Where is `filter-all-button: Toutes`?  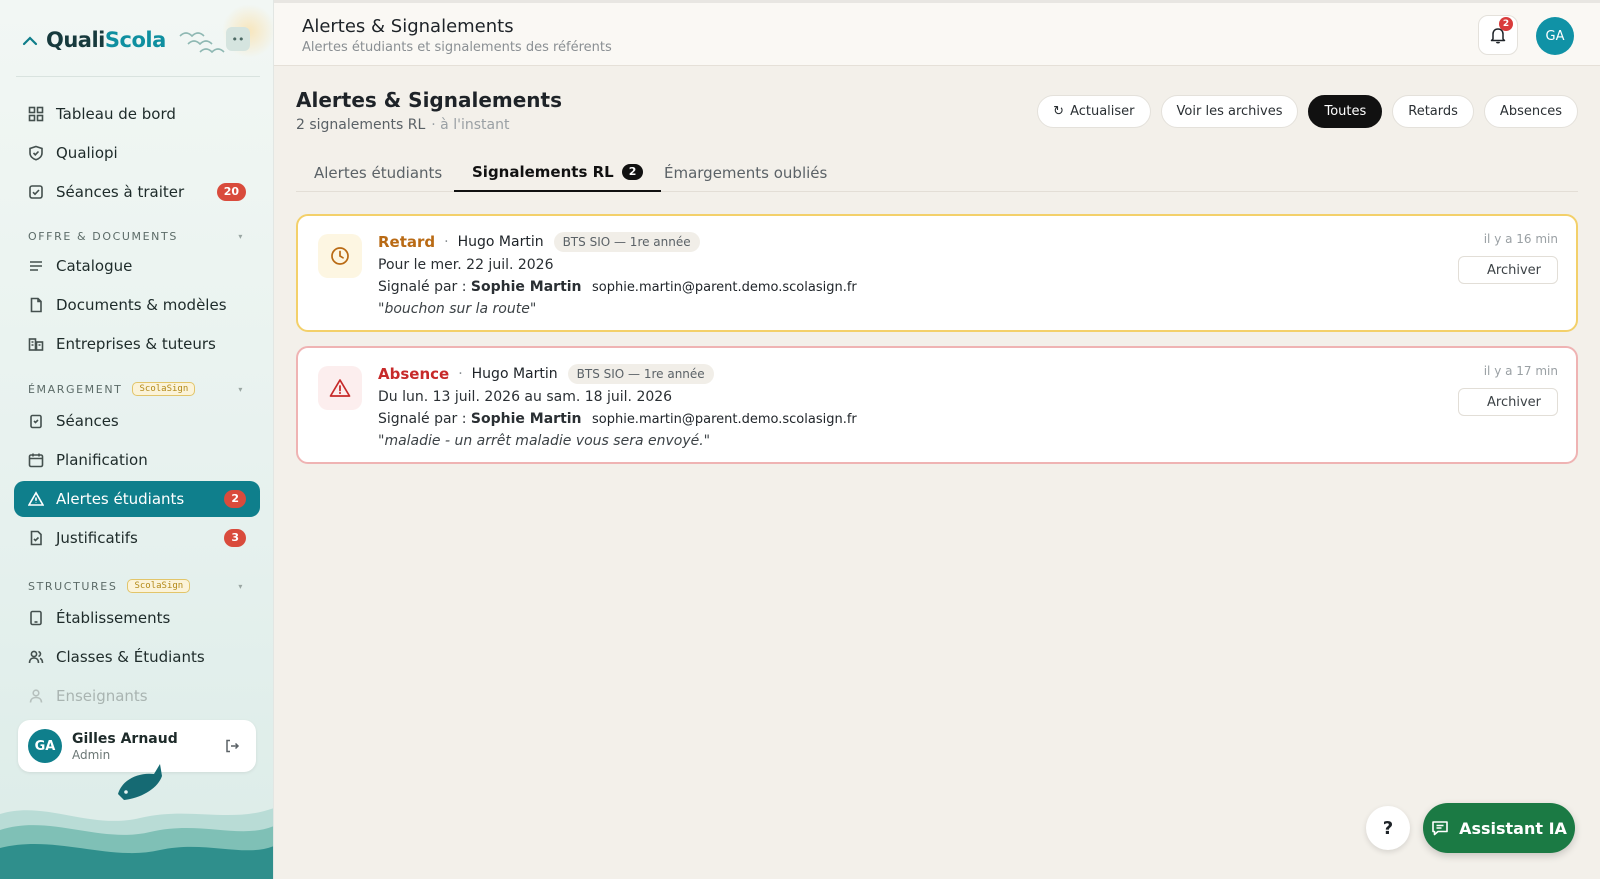 filter-all-button: Toutes is located at coordinates (1345, 111).